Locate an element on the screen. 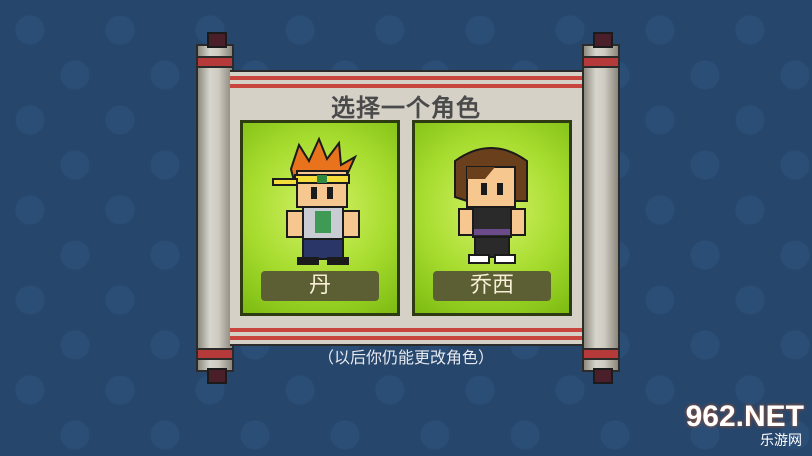 Image resolution: width=812 pixels, height=456 pixels. watermark-top: 962.NET is located at coordinates (744, 416).